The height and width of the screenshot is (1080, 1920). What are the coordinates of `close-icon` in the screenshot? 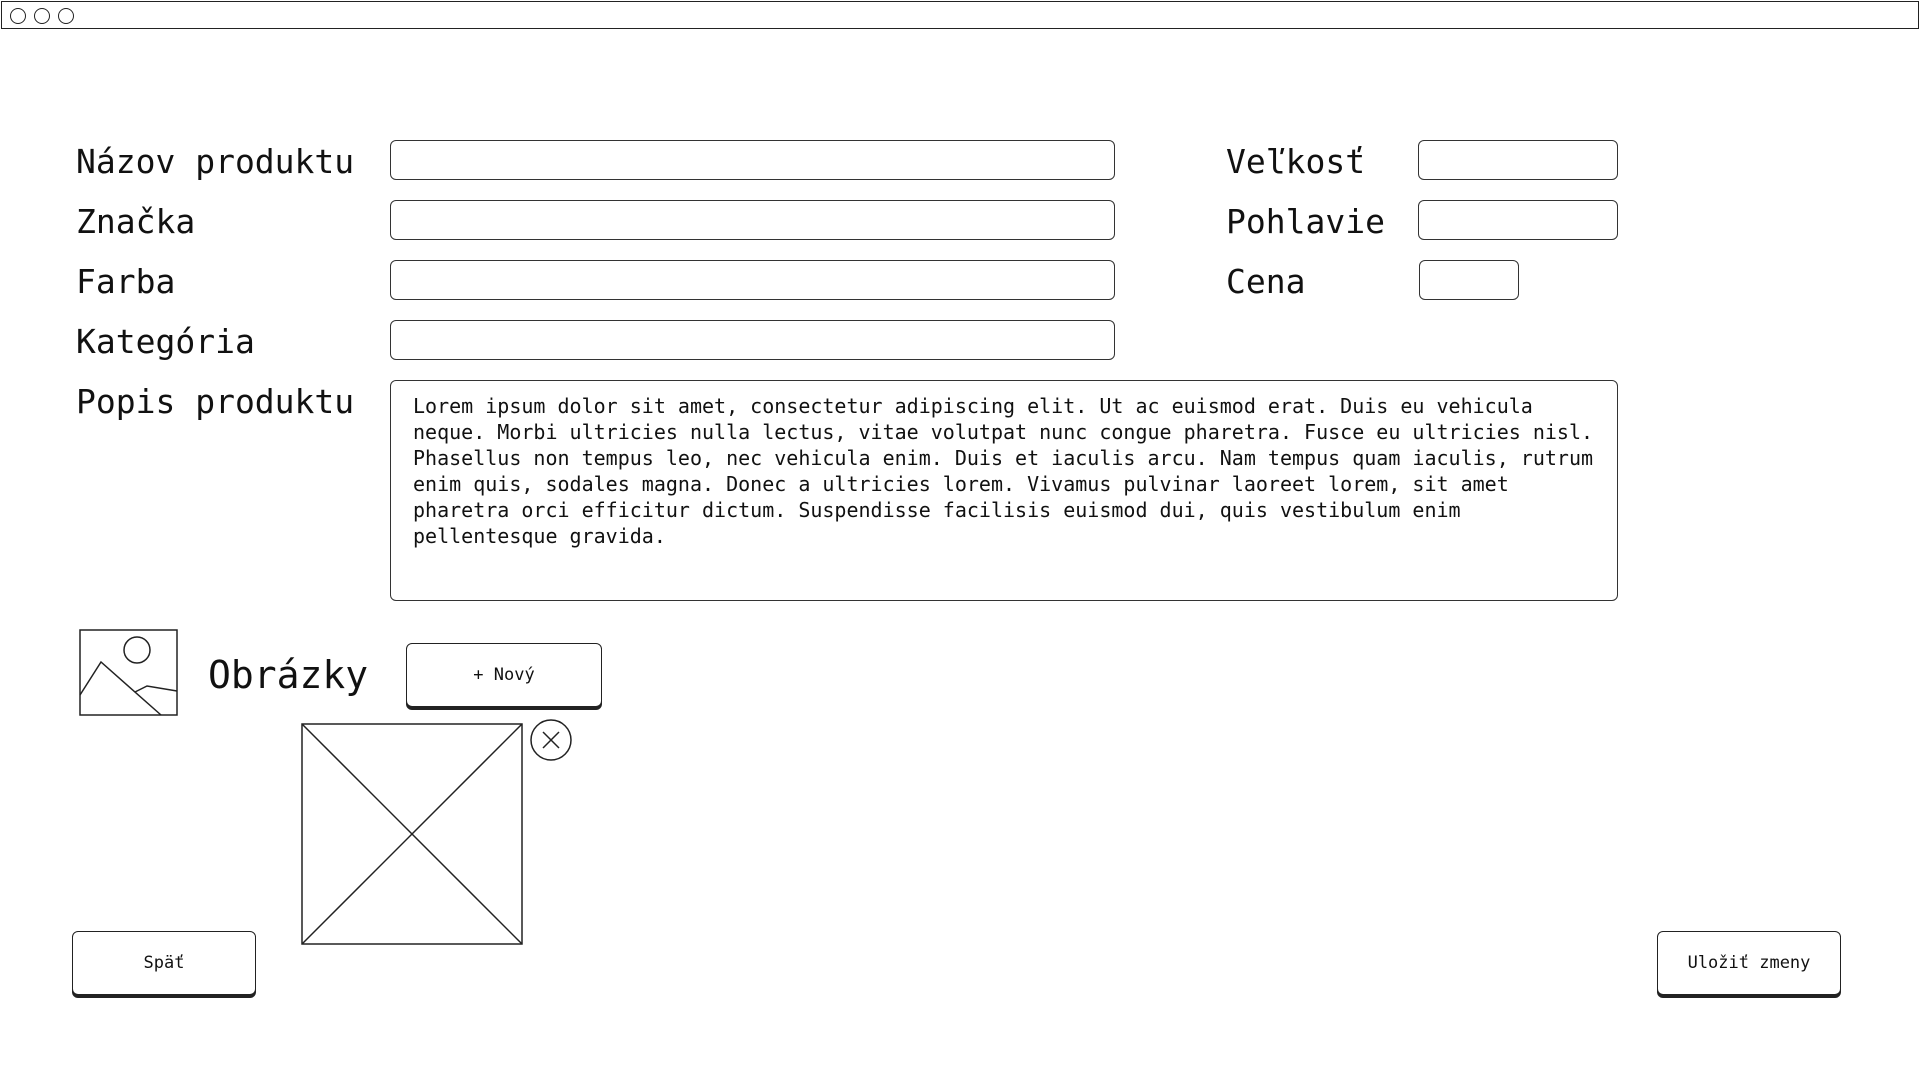 It's located at (551, 740).